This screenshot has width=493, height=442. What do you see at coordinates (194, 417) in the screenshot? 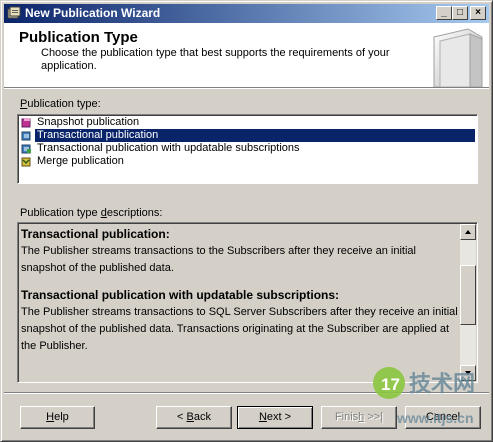
I see `back-button: < Back` at bounding box center [194, 417].